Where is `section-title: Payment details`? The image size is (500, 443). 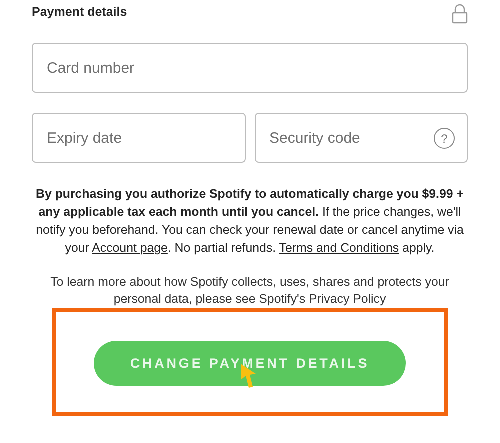
section-title: Payment details is located at coordinates (80, 12).